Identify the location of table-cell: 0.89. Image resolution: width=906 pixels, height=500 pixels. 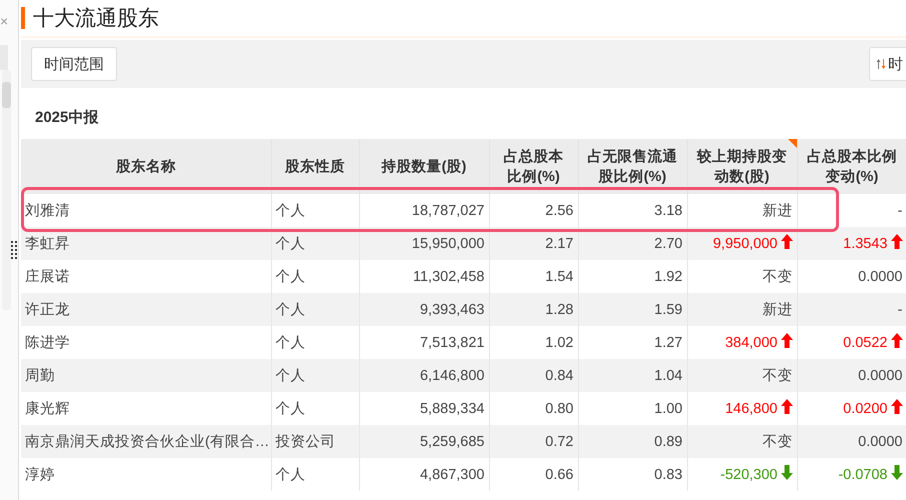
(632, 441).